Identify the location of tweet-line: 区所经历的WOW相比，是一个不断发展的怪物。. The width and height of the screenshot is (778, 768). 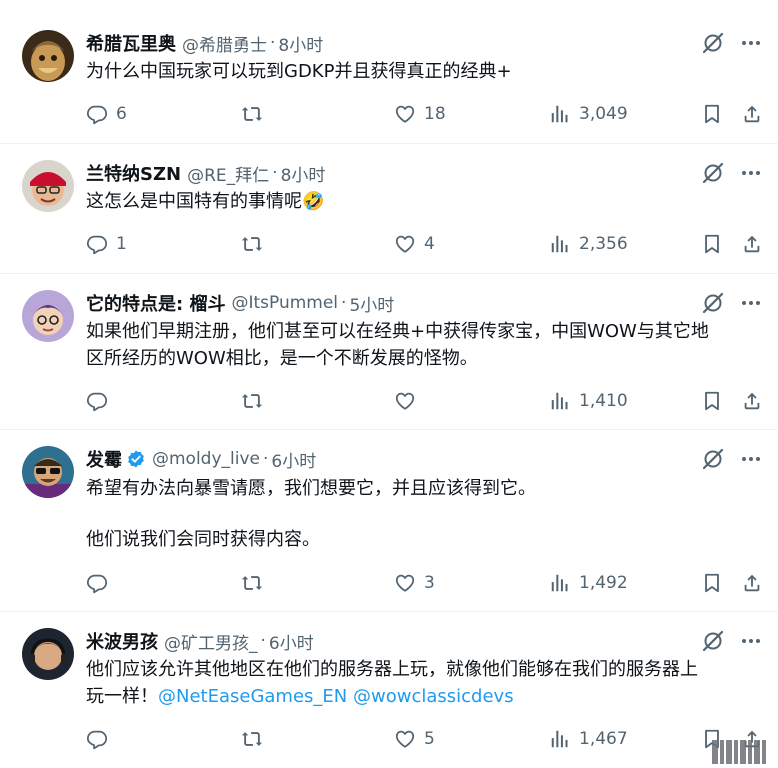
(282, 358).